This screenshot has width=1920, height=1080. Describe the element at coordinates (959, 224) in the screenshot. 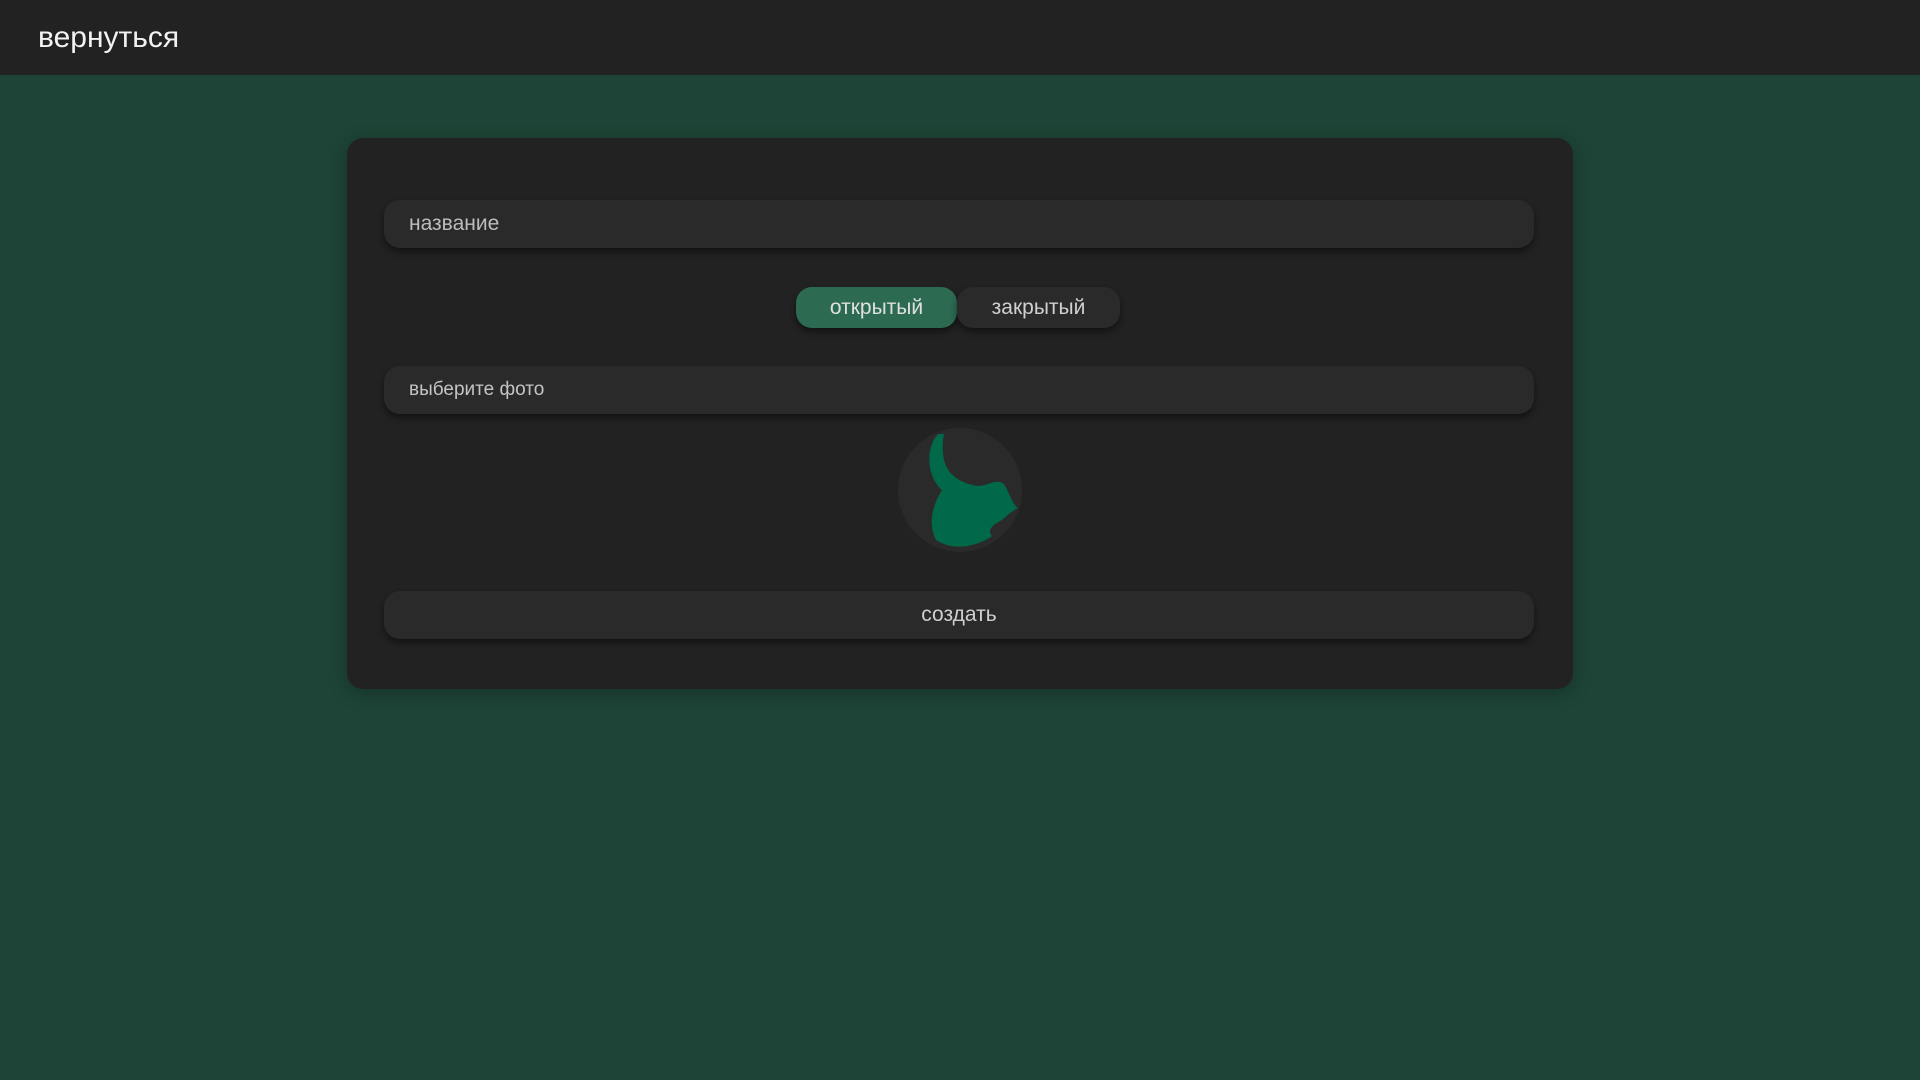

I see `name-input` at that location.